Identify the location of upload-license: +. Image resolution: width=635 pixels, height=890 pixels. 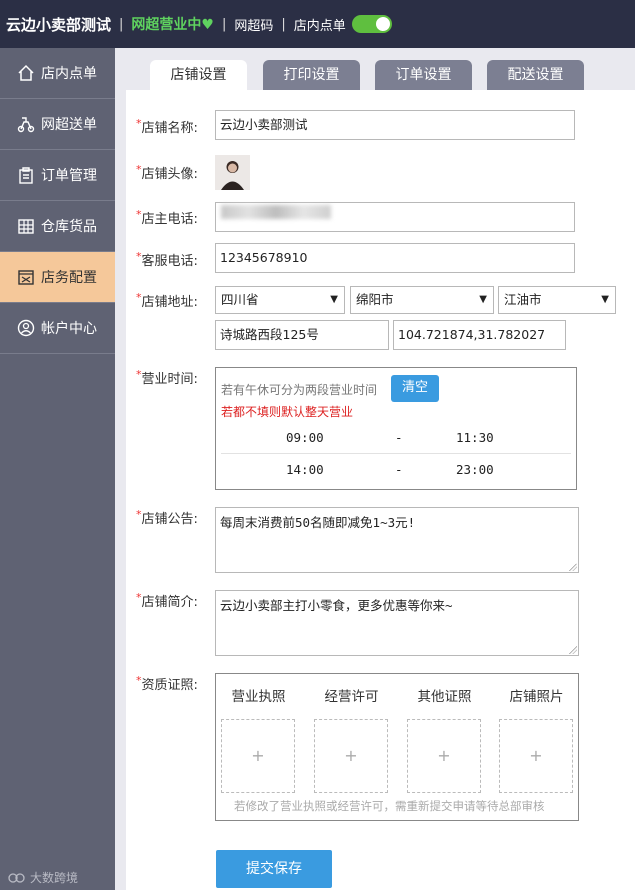
(258, 756).